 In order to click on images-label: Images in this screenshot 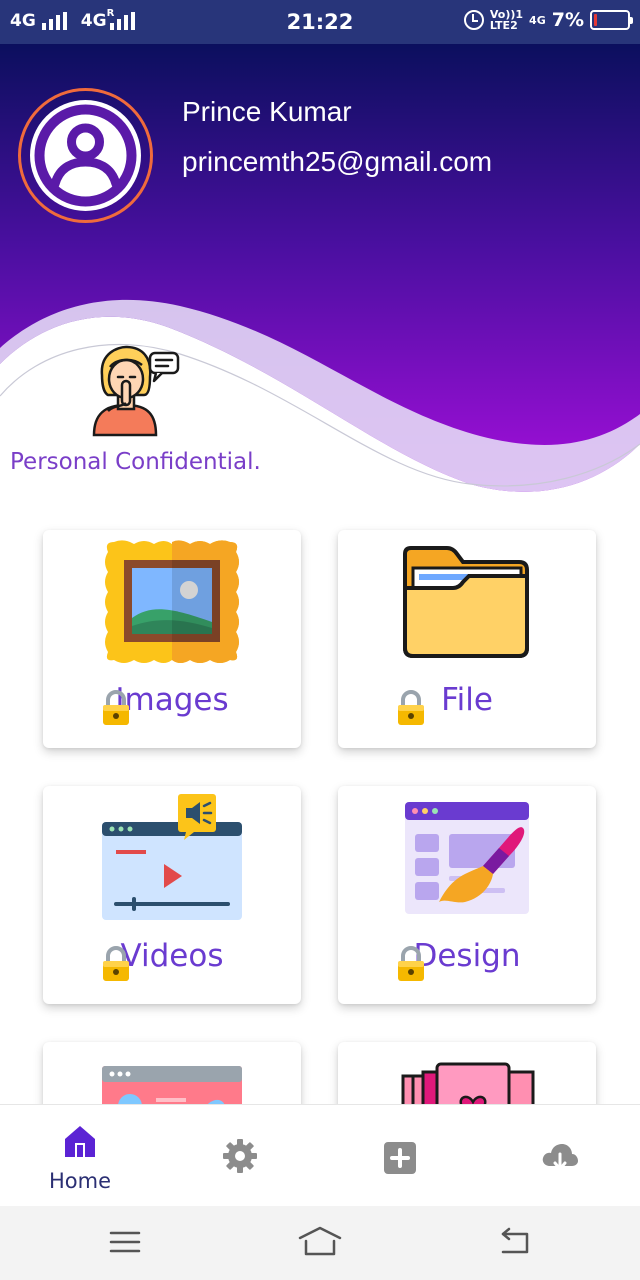, I will do `click(172, 703)`.